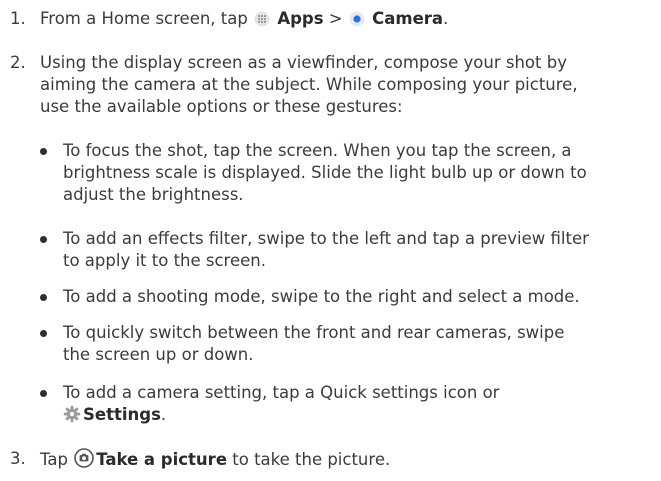 The image size is (661, 481). What do you see at coordinates (162, 459) in the screenshot?
I see `take-picture-label: Take a picture` at bounding box center [162, 459].